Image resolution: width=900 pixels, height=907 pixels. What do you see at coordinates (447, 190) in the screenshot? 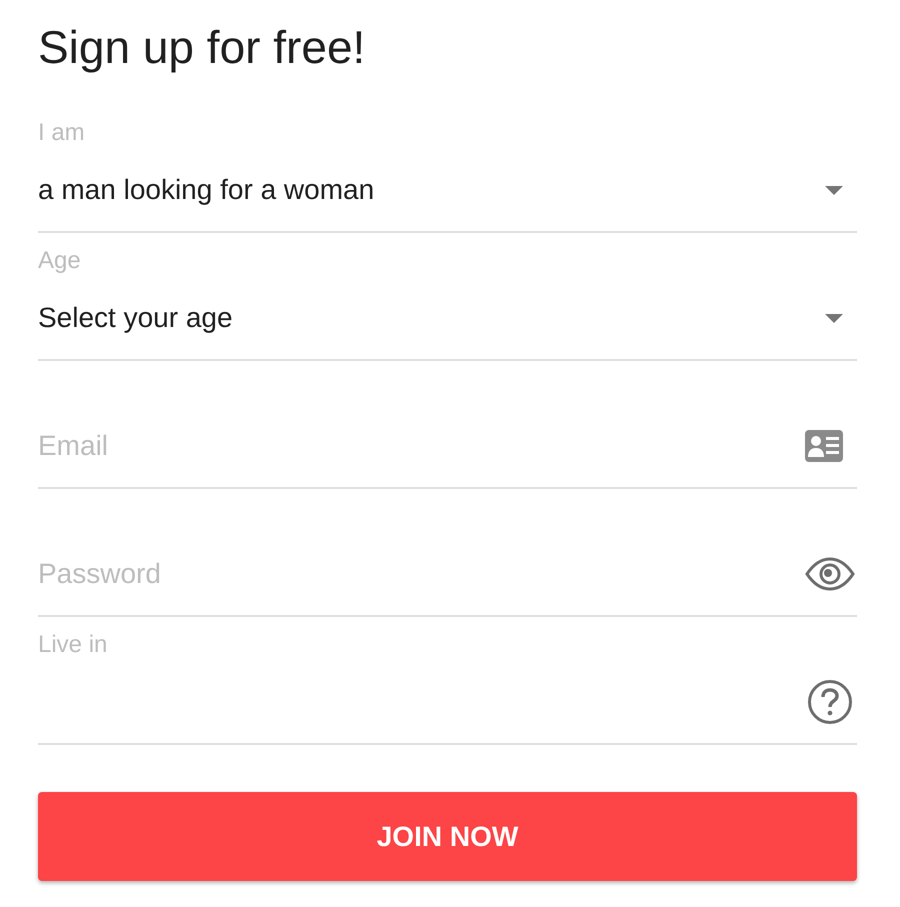
I see `select-field: a man looking for a woman` at bounding box center [447, 190].